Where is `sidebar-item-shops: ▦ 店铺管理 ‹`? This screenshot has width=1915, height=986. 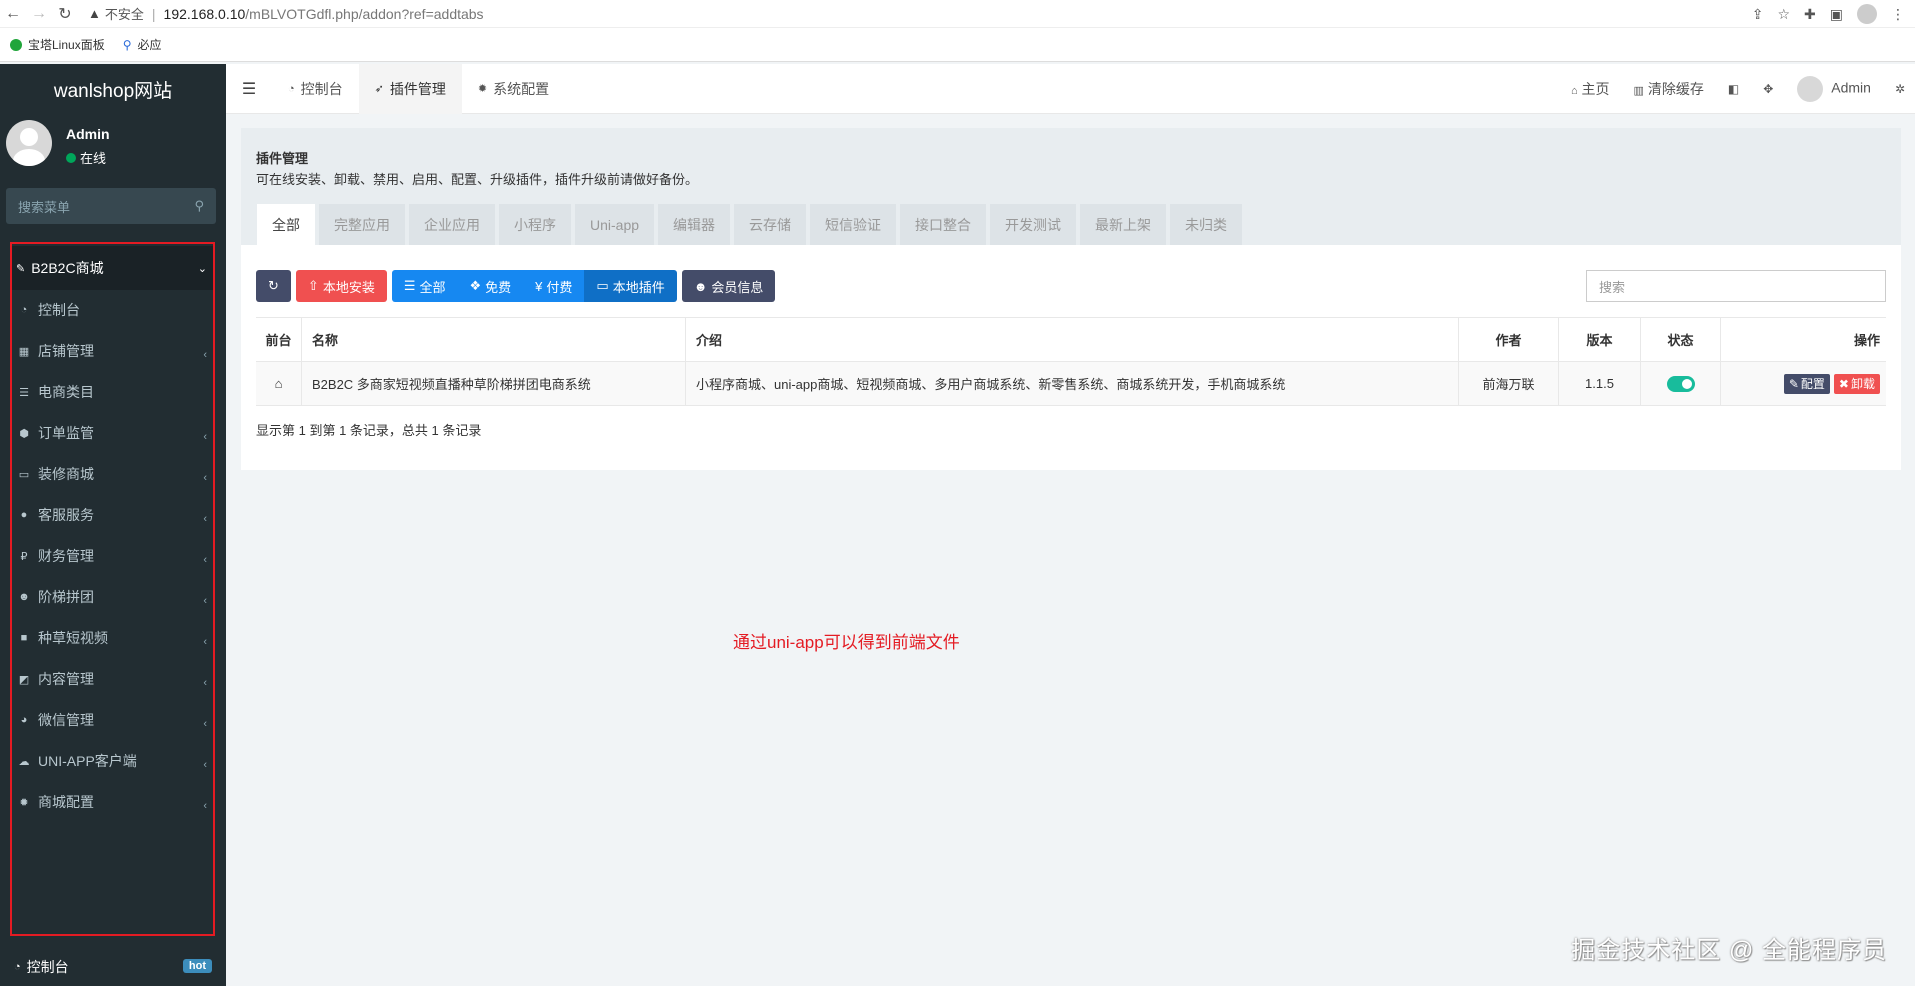 sidebar-item-shops: ▦ 店铺管理 ‹ is located at coordinates (112, 351).